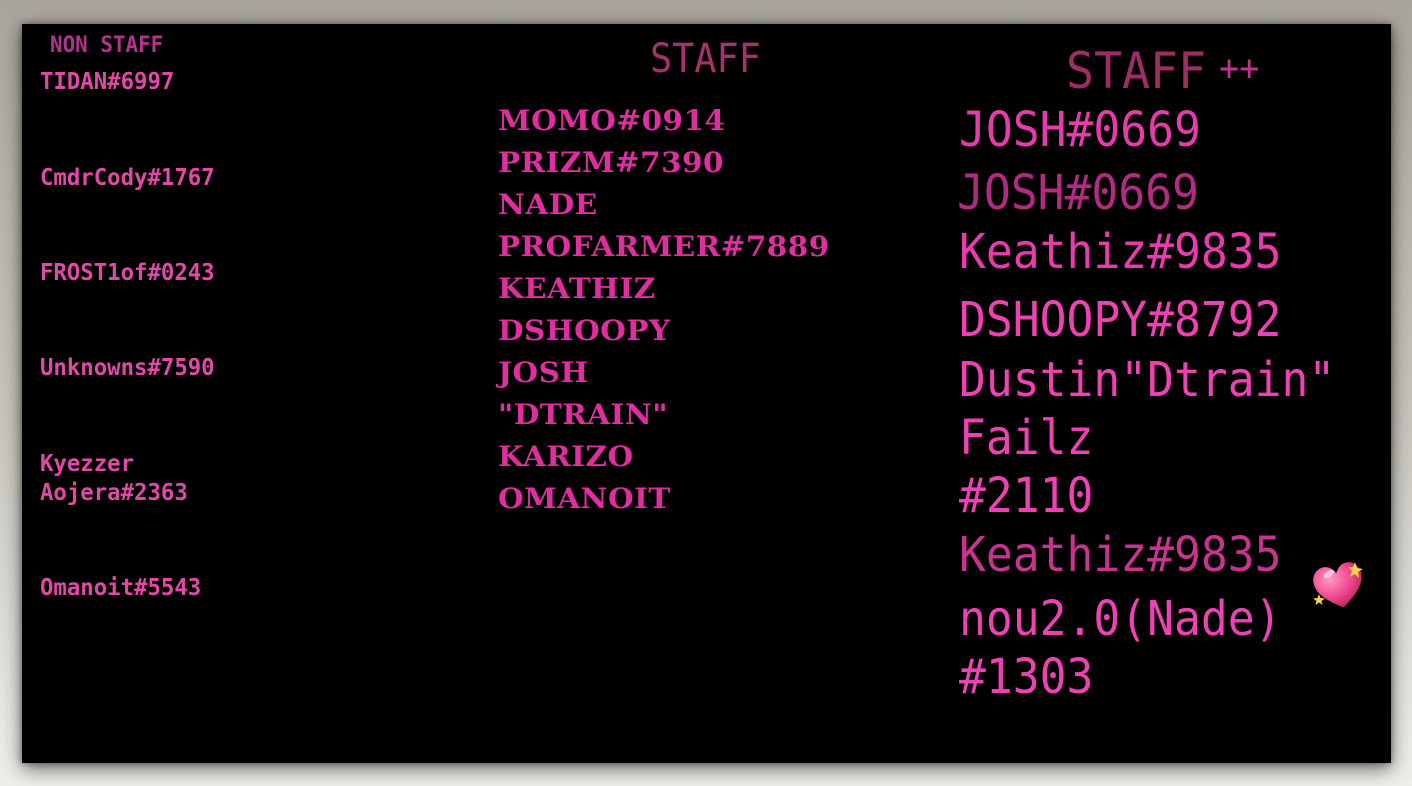 This screenshot has width=1412, height=786. I want to click on staff-item: PRIZM#7390, so click(611, 162).